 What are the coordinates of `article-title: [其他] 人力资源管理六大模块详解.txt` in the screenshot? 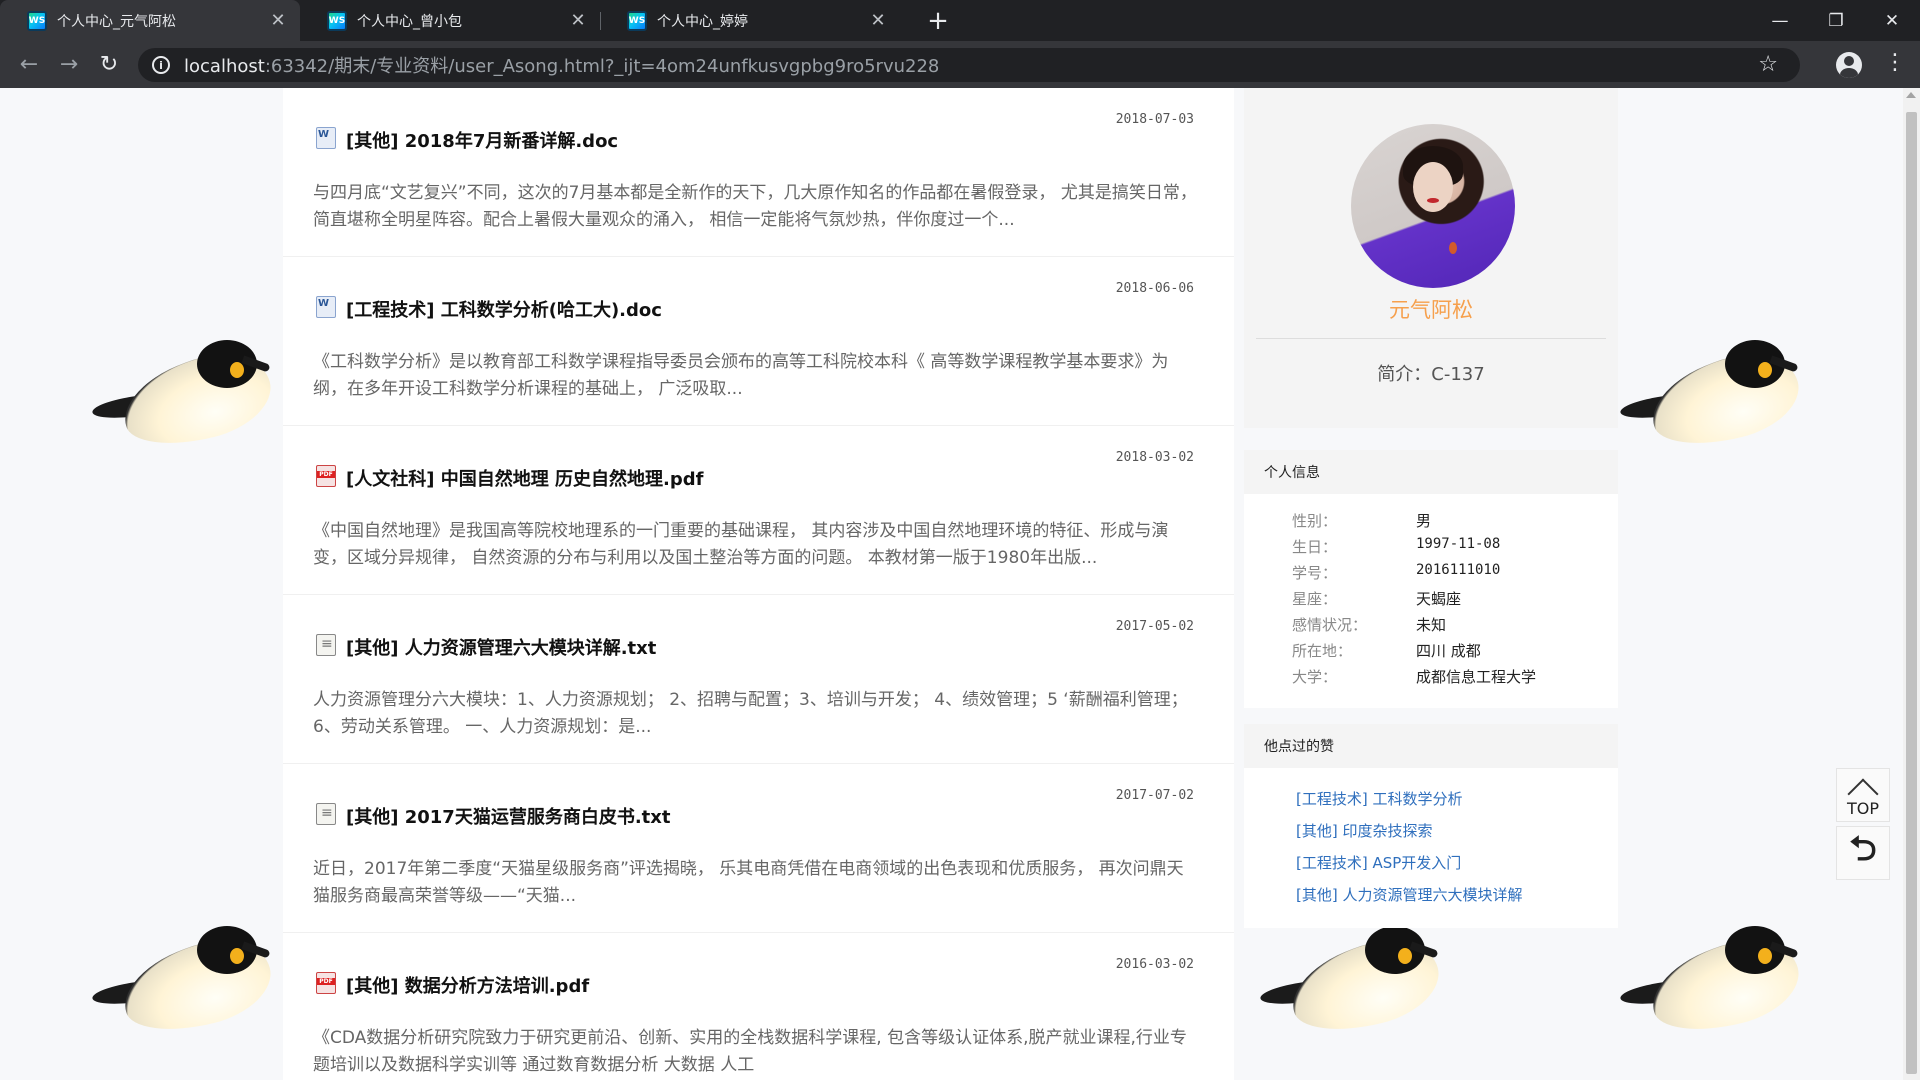 It's located at (501, 647).